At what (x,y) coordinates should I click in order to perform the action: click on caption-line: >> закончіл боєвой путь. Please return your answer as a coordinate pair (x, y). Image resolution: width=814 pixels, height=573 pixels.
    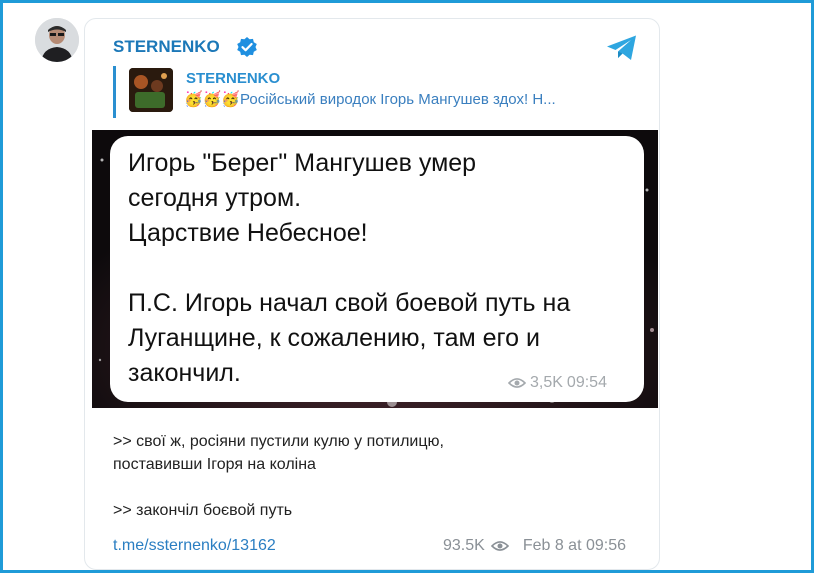
    Looking at the image, I should click on (203, 510).